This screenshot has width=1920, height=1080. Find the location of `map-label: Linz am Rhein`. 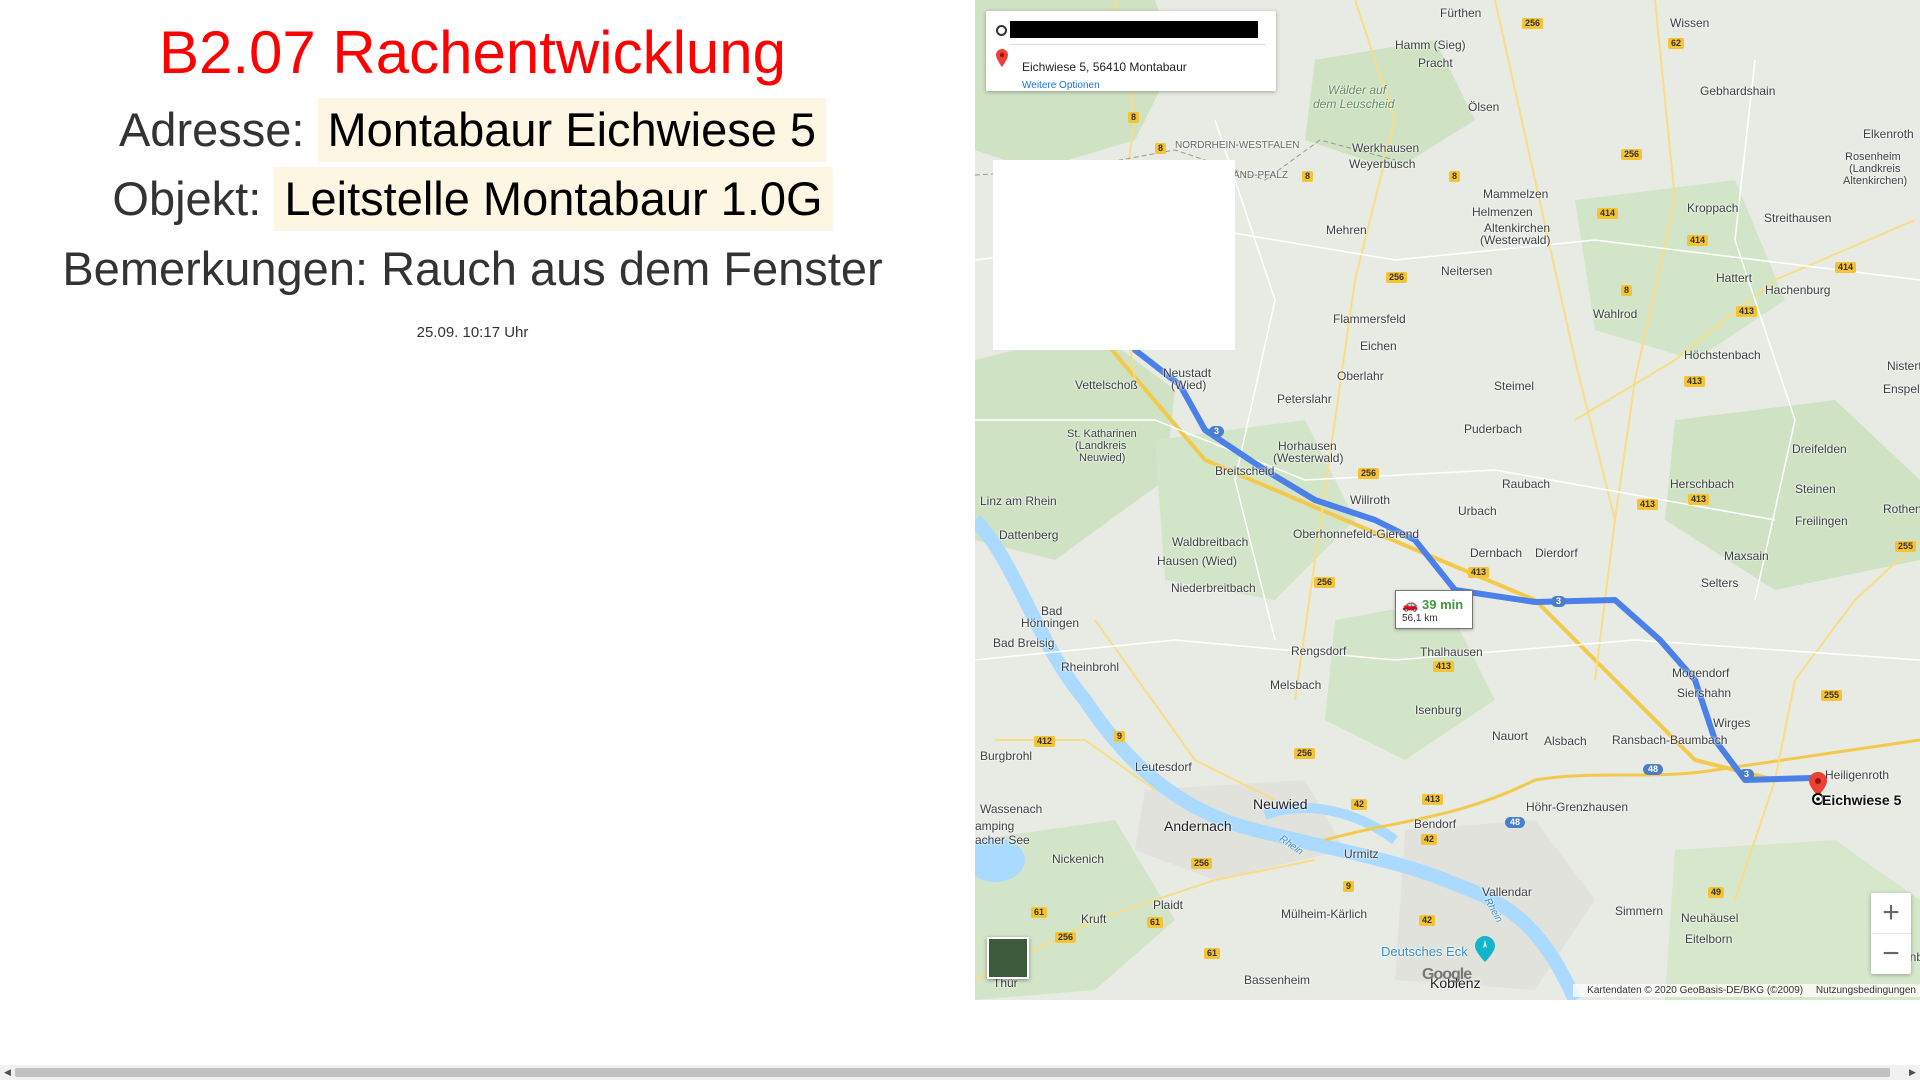

map-label: Linz am Rhein is located at coordinates (1018, 501).